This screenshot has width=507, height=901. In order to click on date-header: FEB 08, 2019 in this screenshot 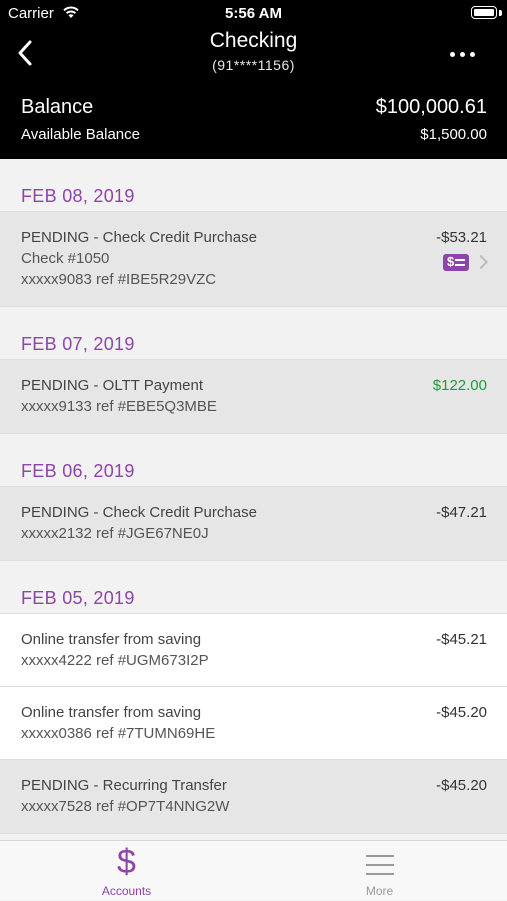, I will do `click(253, 185)`.